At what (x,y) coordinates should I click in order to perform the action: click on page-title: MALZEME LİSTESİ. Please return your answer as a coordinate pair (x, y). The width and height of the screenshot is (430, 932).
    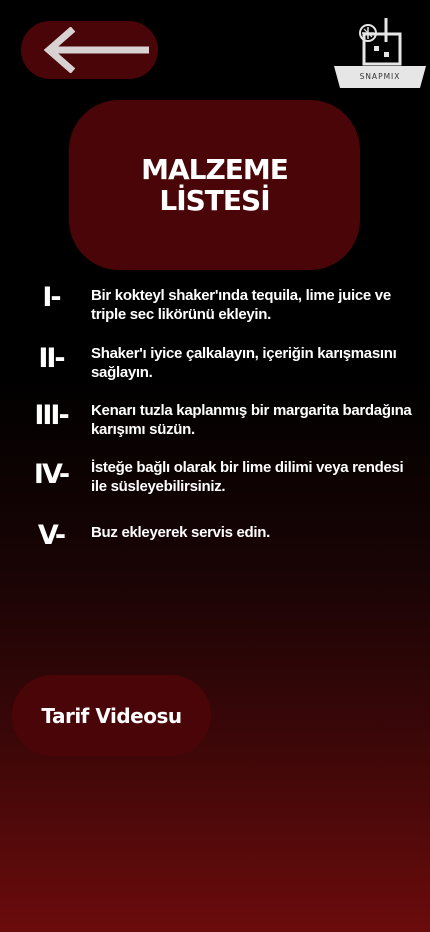
    Looking at the image, I should click on (215, 185).